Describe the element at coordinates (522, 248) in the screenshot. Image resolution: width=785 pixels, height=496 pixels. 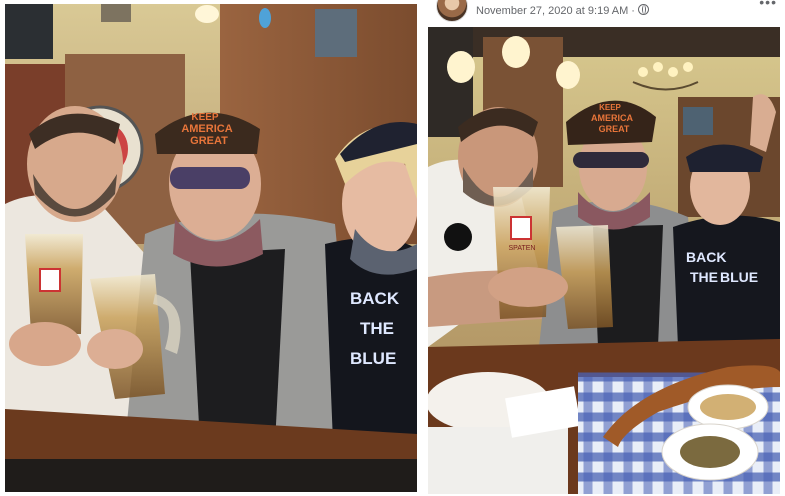
I see `mug-brand: SPATEN` at that location.